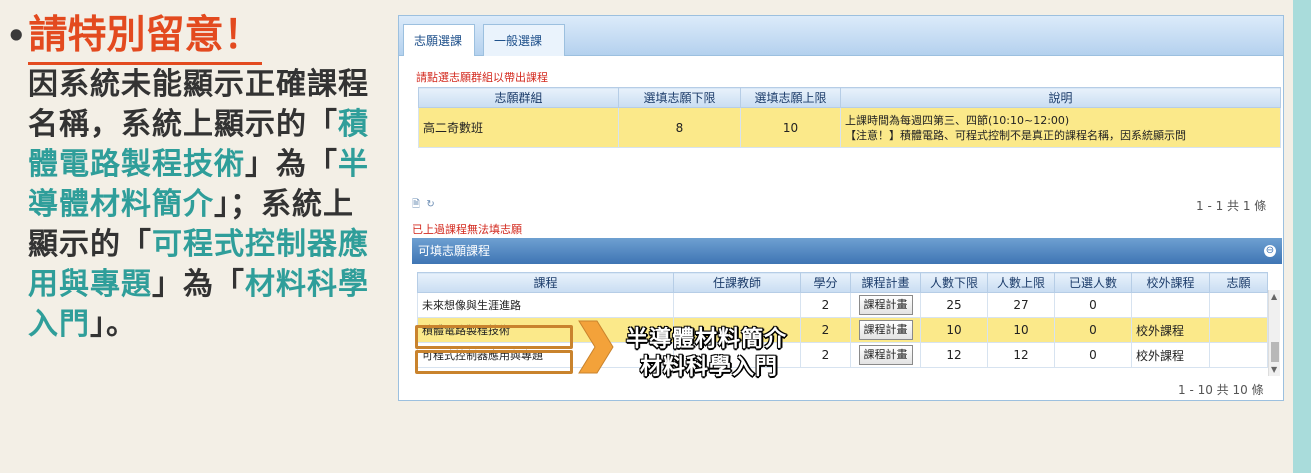 The height and width of the screenshot is (473, 1311). Describe the element at coordinates (841, 36) in the screenshot. I see `tab-bar: 志願選課 一般選課` at that location.